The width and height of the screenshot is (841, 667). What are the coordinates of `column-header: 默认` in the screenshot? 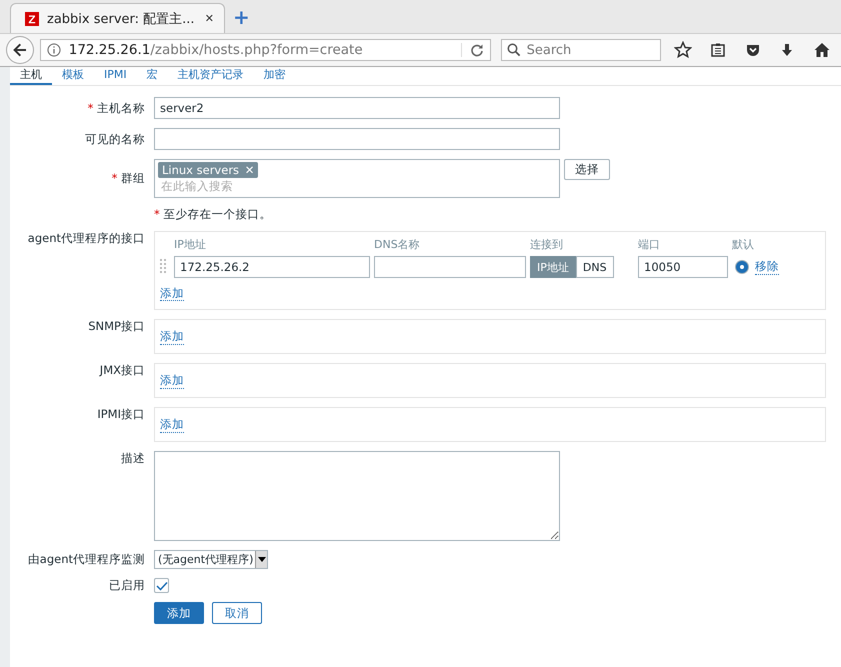 It's located at (743, 244).